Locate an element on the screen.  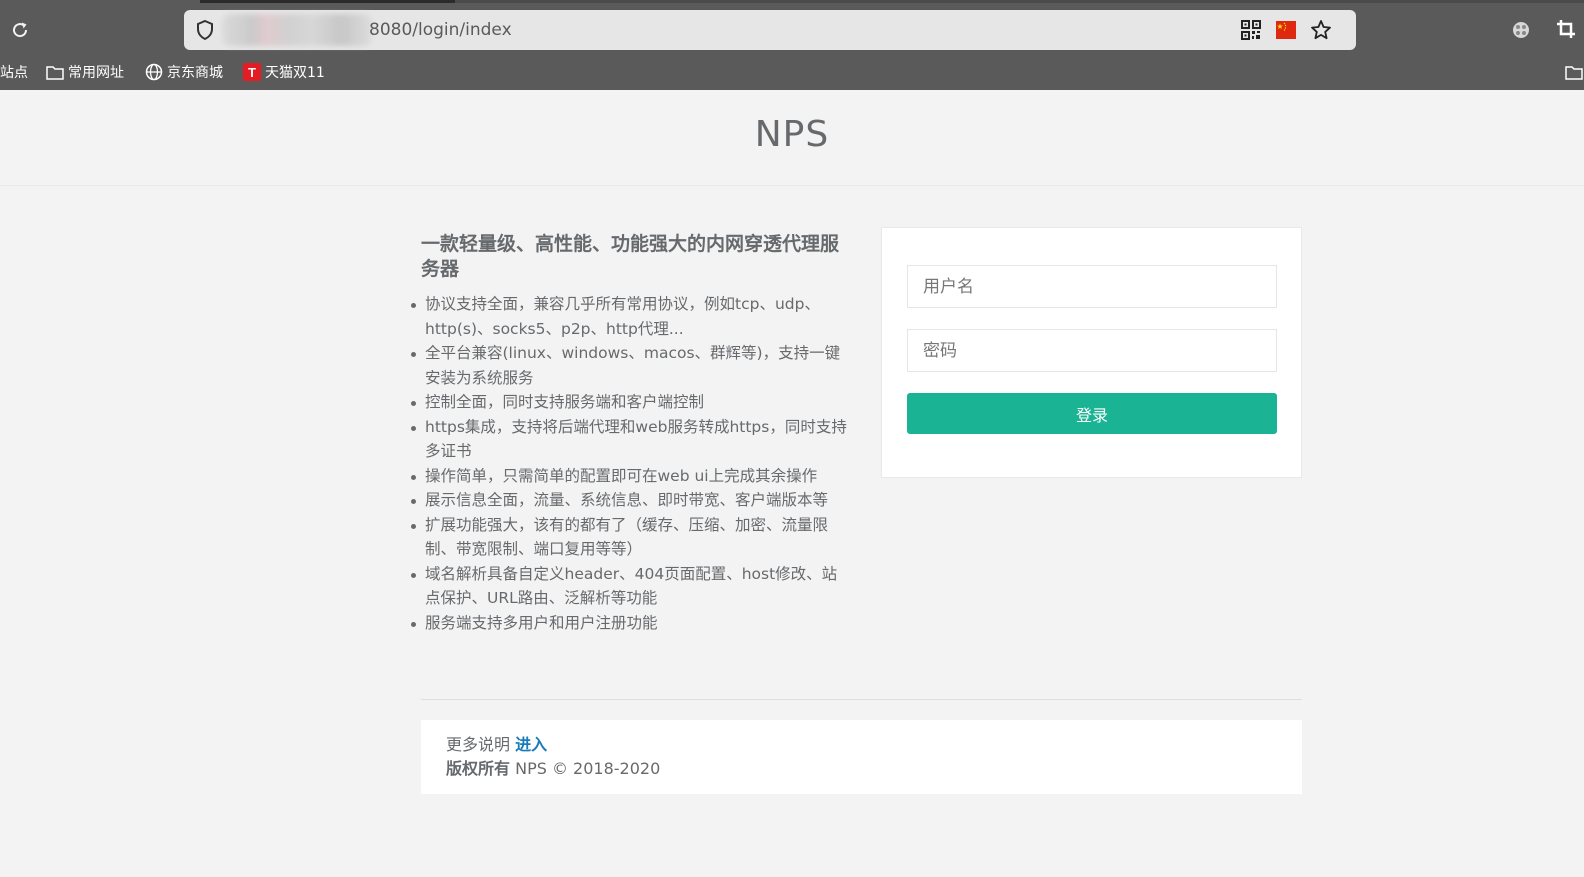
login-button: 登录 is located at coordinates (1092, 413).